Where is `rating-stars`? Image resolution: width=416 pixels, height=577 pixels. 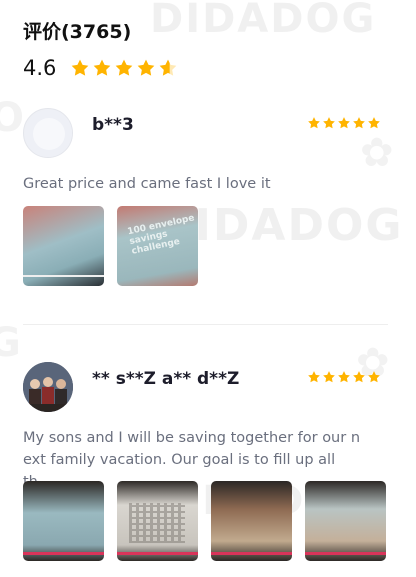
rating-stars is located at coordinates (124, 68).